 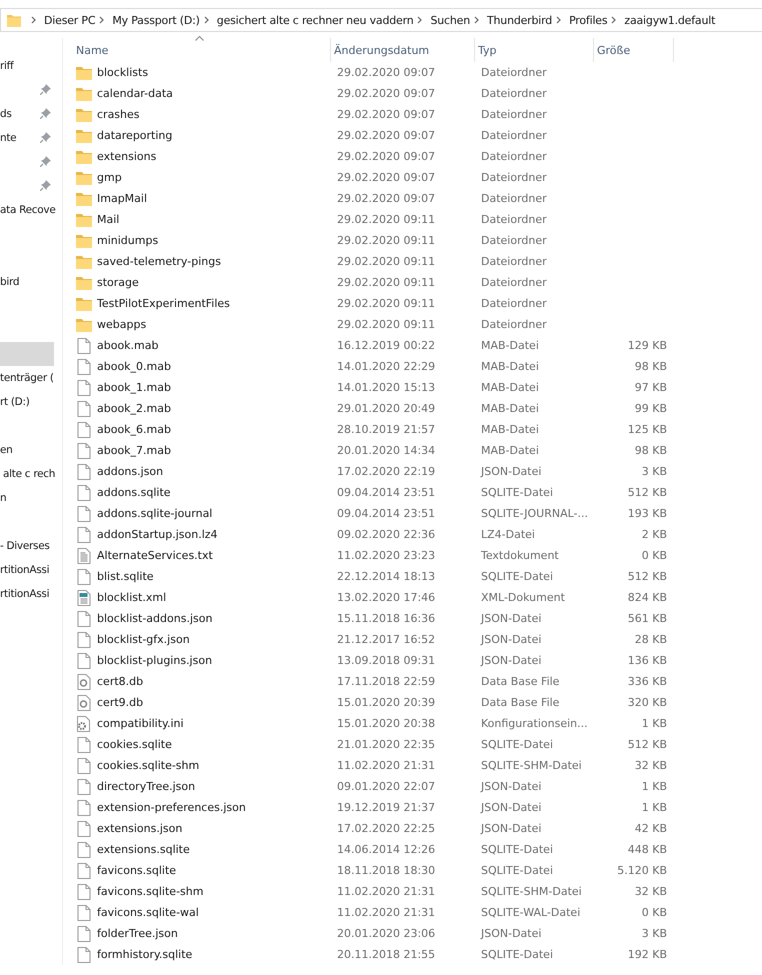 I want to click on breadcrumb-item: Suchen, so click(x=450, y=20).